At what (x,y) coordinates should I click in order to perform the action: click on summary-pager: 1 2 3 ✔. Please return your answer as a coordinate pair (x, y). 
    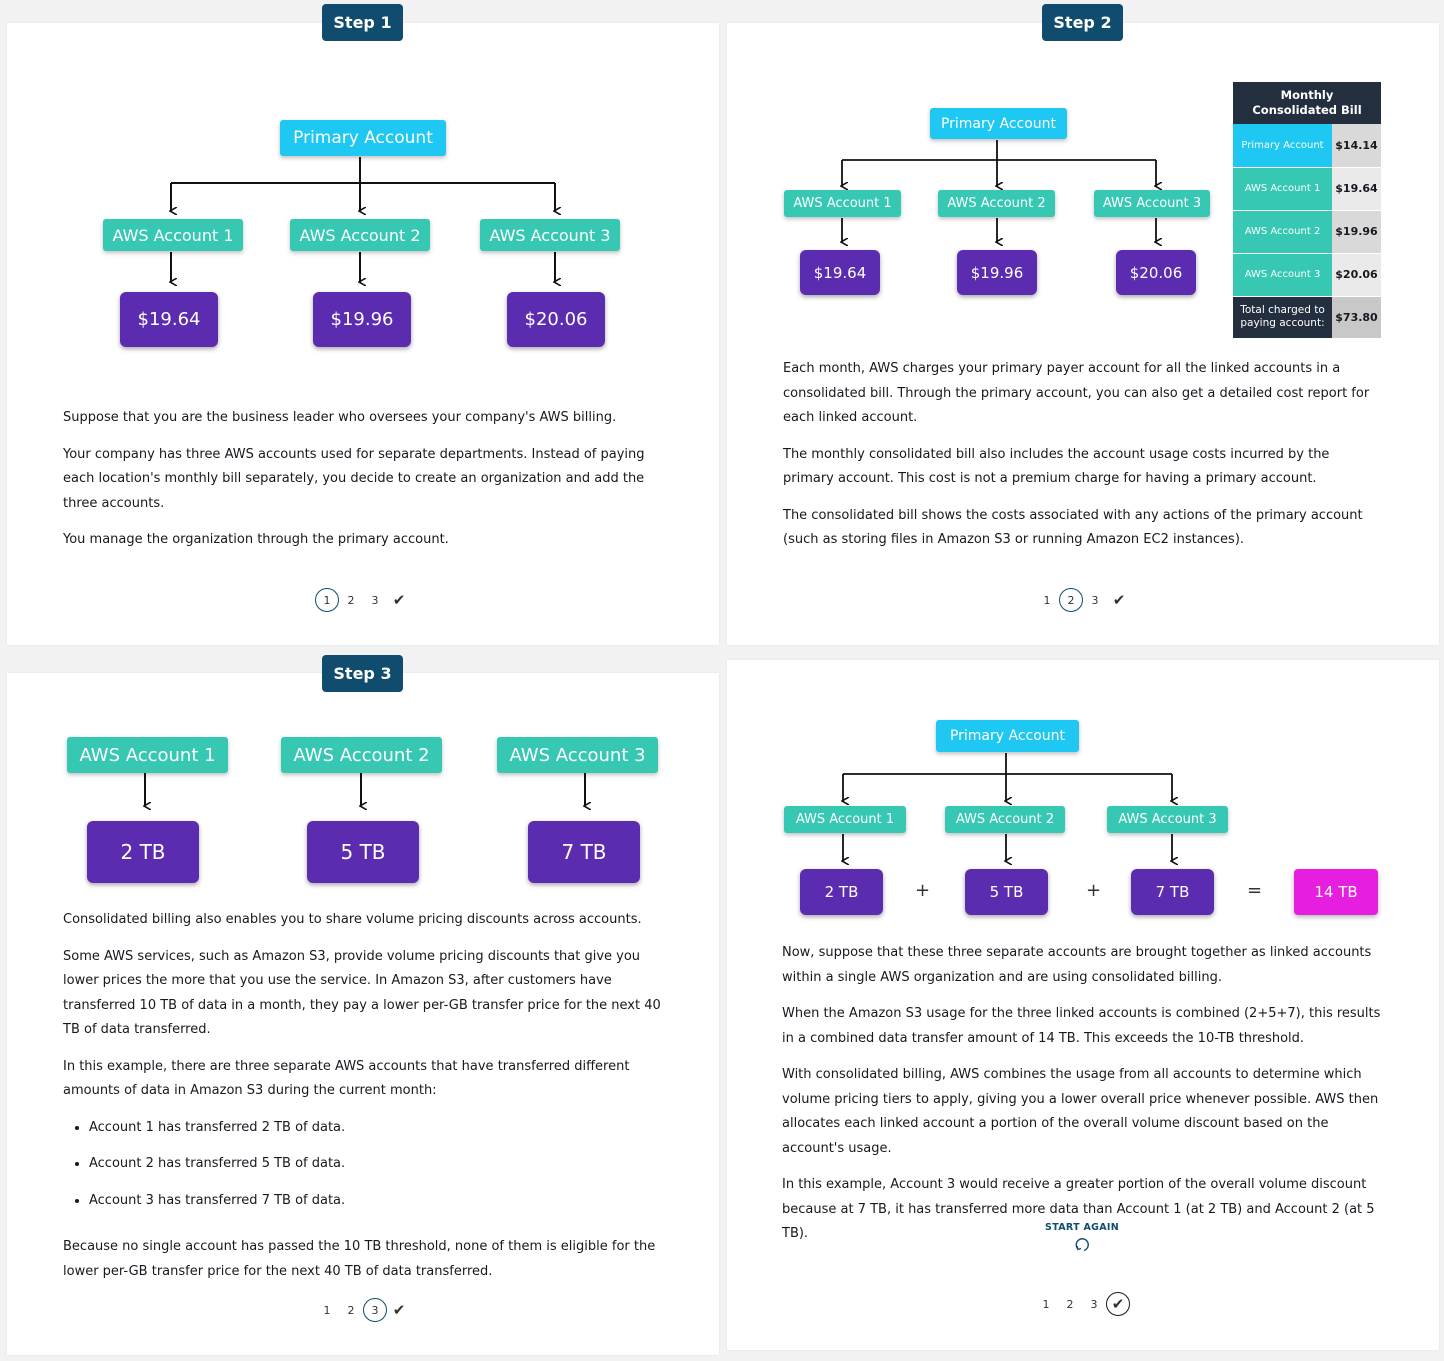
    Looking at the image, I should click on (1082, 1304).